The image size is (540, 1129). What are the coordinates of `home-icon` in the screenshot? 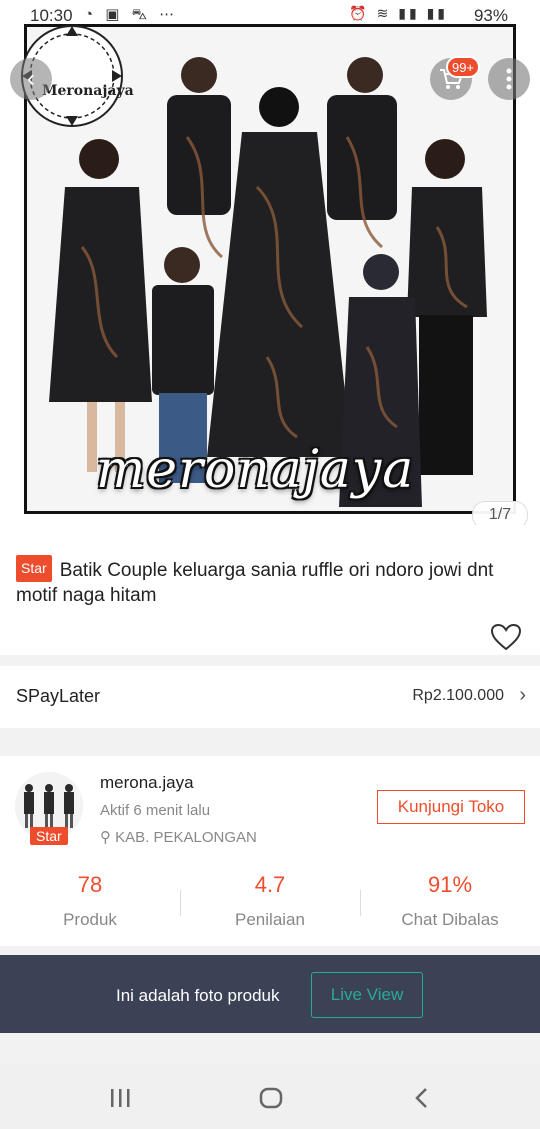 It's located at (271, 1098).